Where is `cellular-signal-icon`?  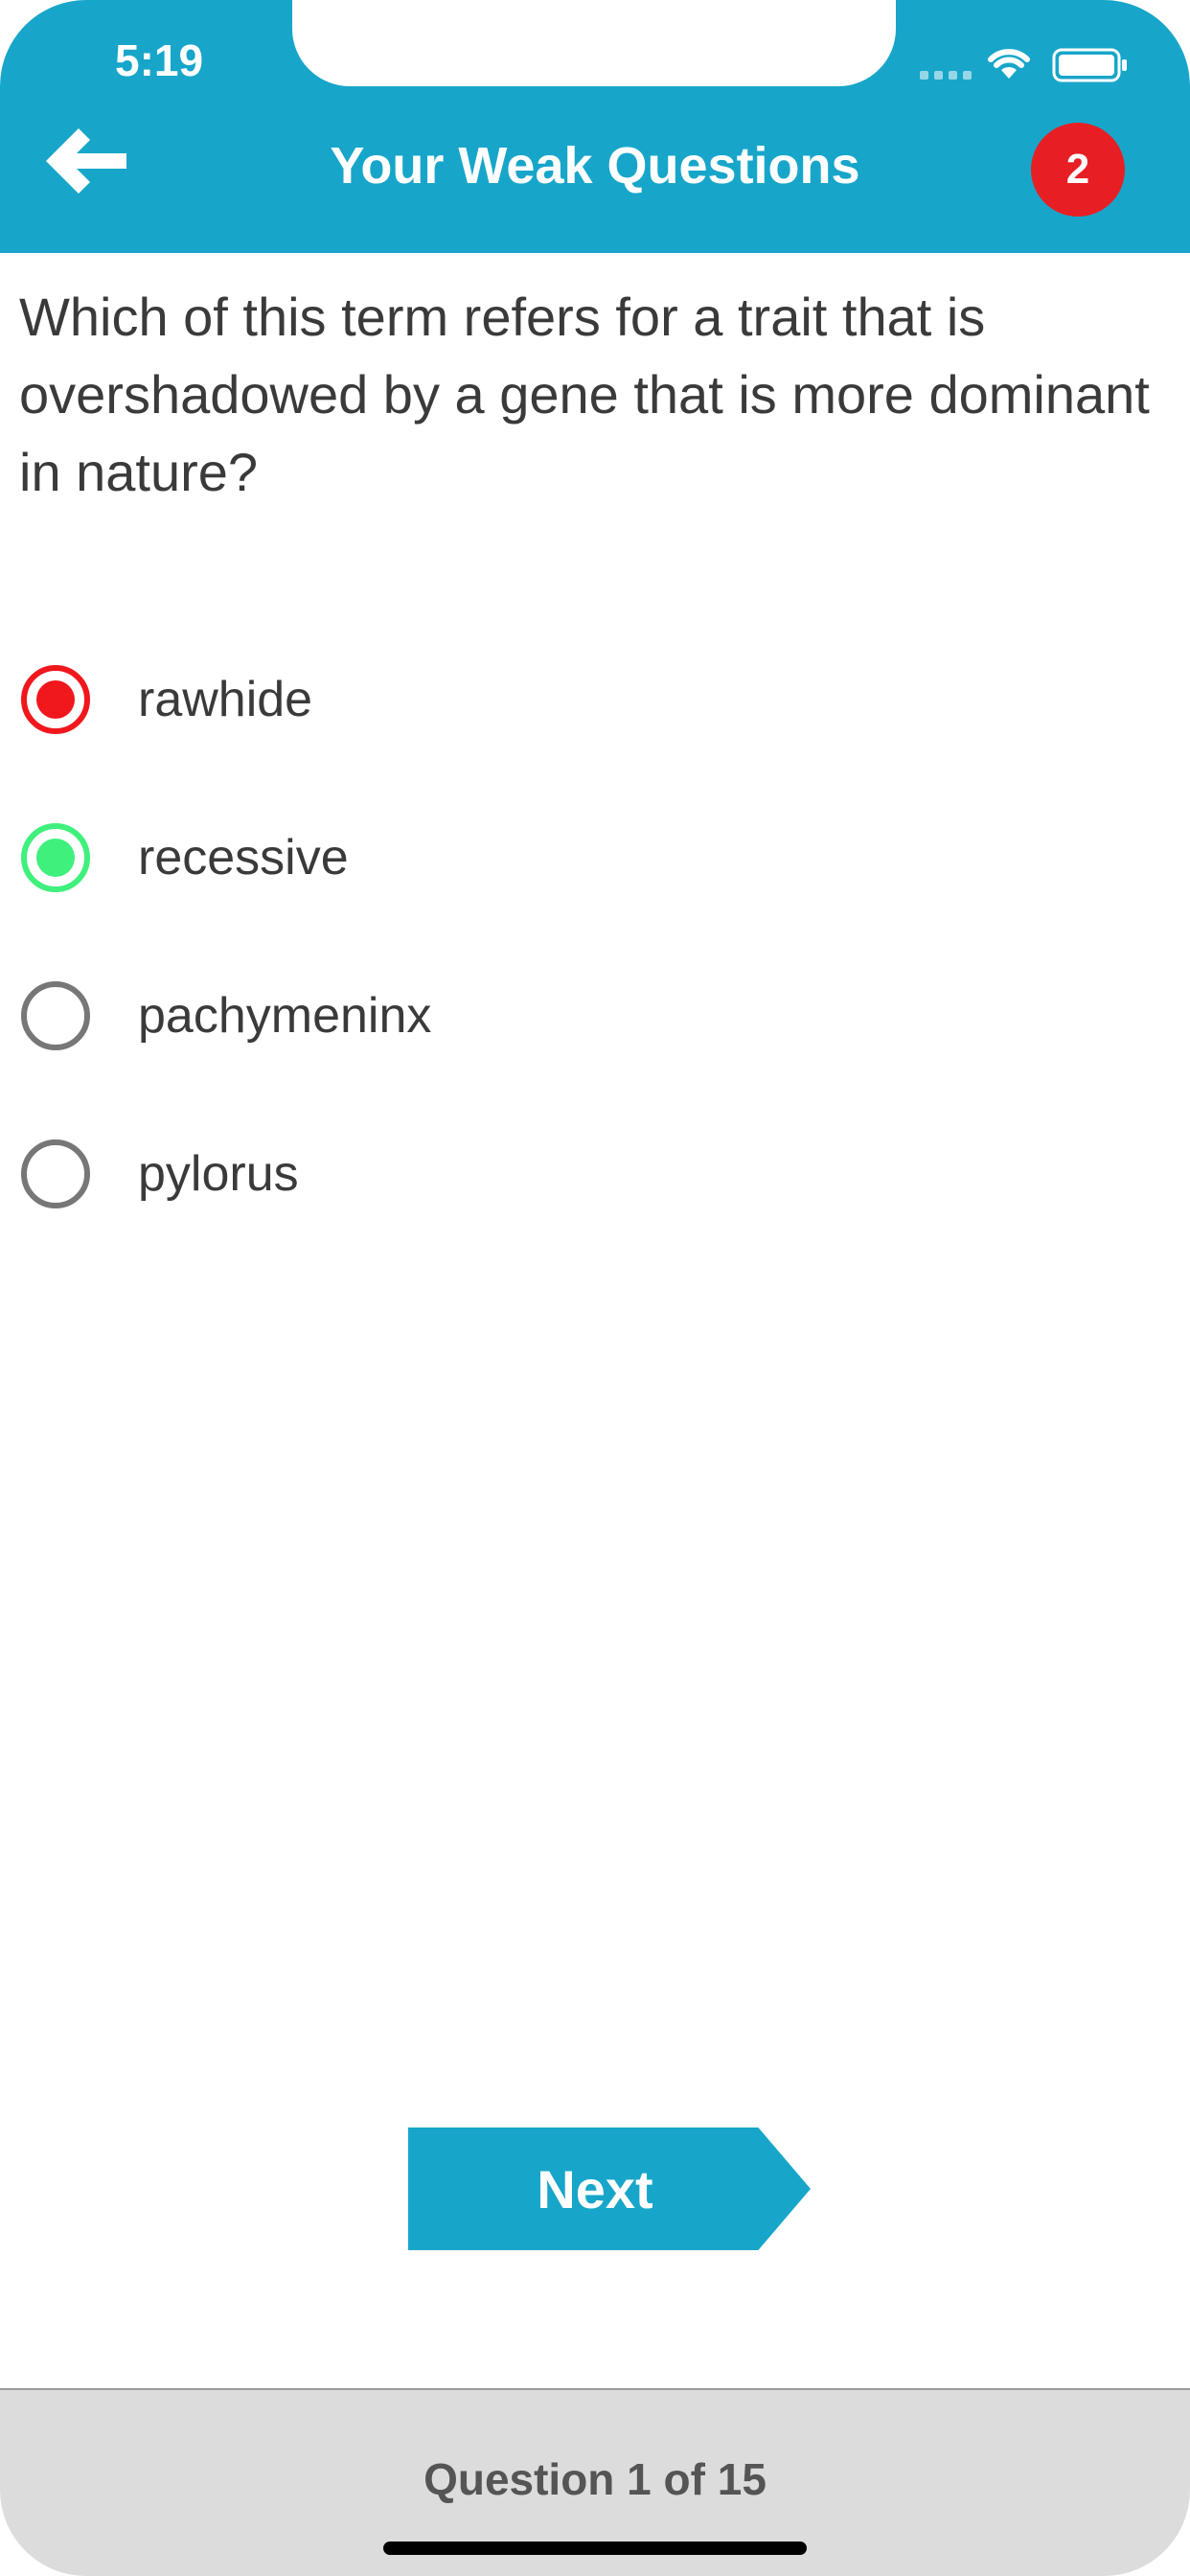
cellular-signal-icon is located at coordinates (946, 75).